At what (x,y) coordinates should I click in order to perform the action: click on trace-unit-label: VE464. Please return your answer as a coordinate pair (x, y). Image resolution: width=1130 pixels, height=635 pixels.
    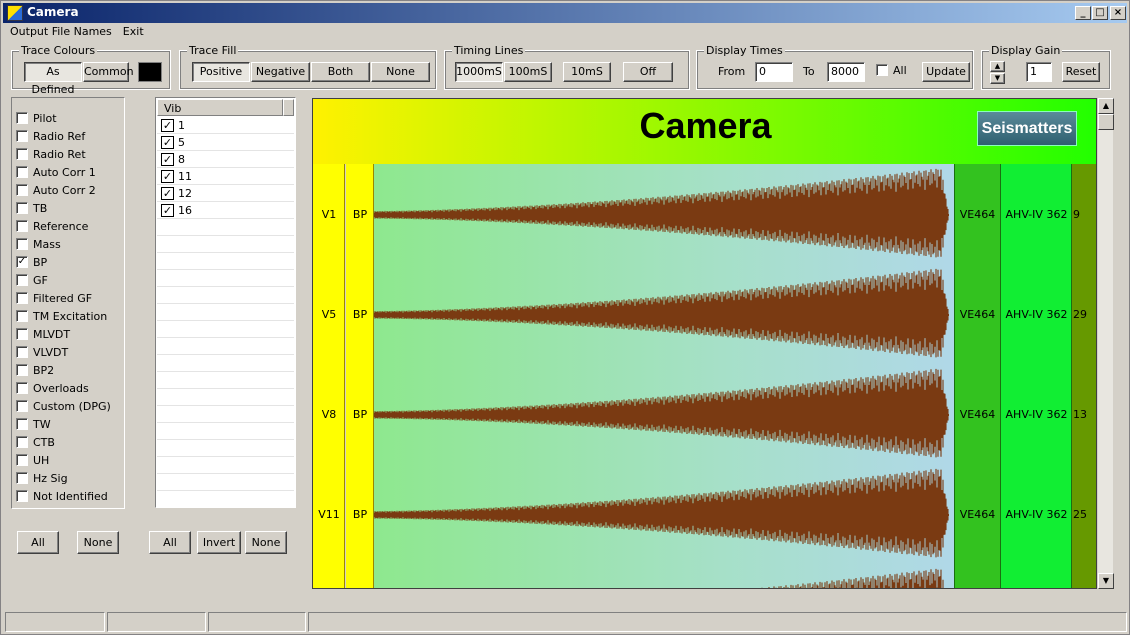
    Looking at the image, I should click on (977, 214).